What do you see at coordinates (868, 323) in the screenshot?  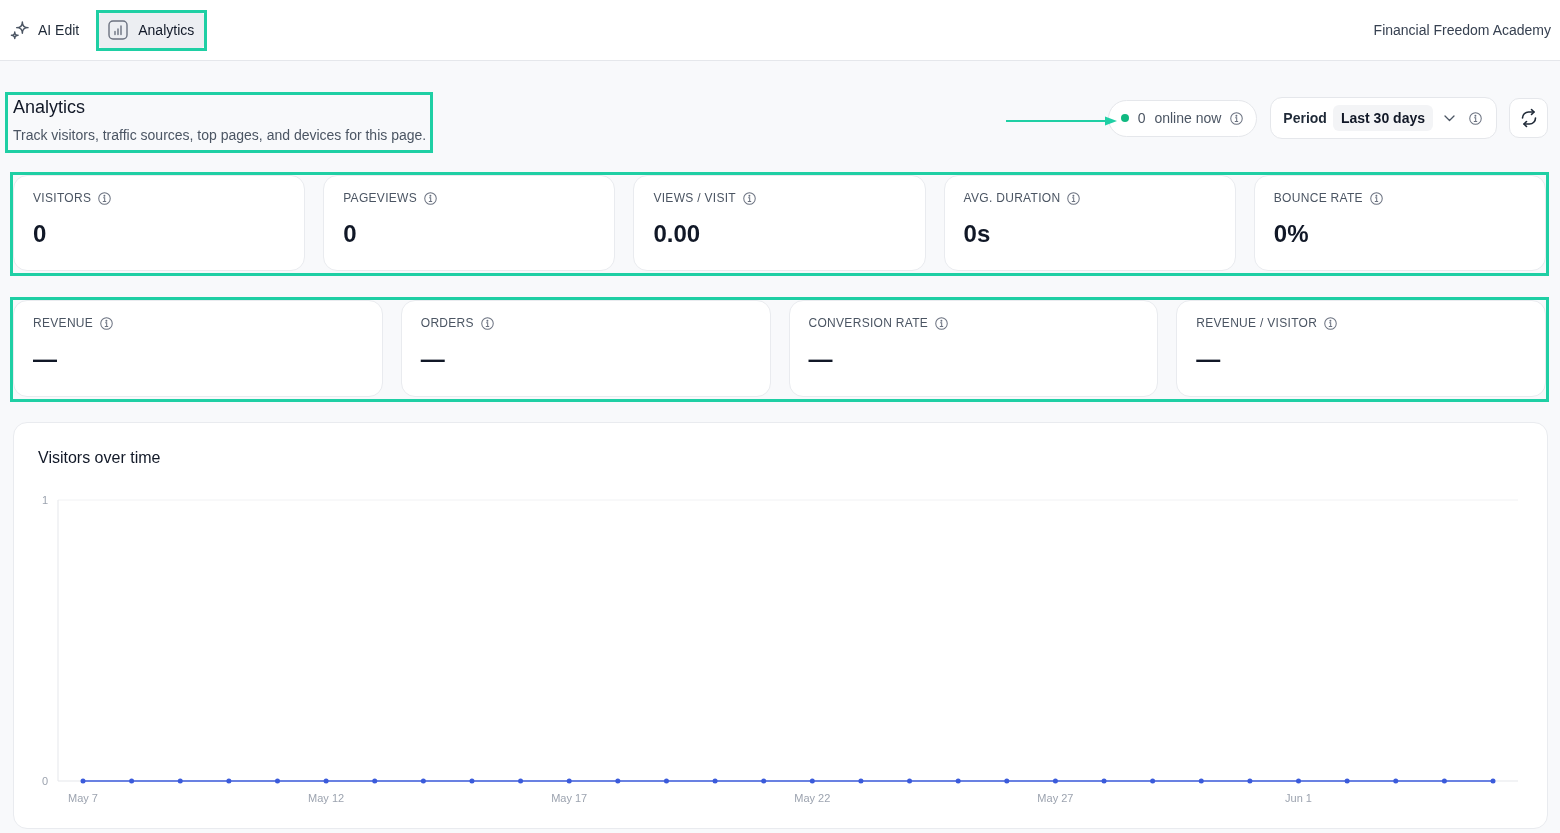 I see `metric-label: CONVERSION RATE` at bounding box center [868, 323].